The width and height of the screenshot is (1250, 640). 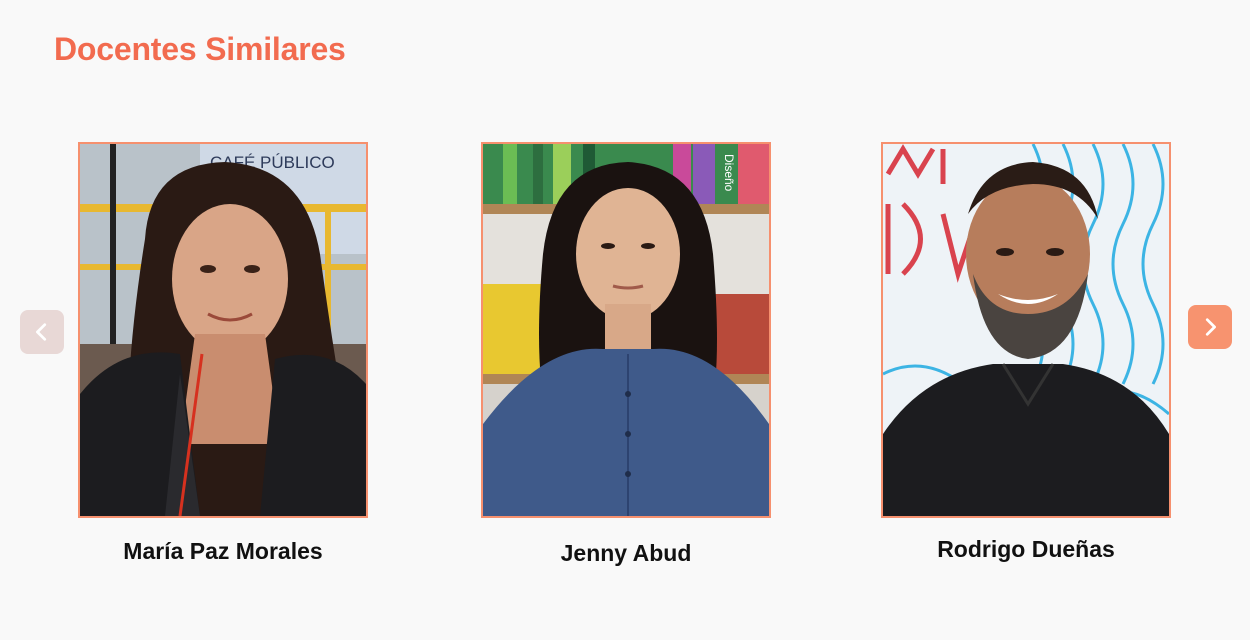 I want to click on chevron-right-icon, so click(x=1210, y=327).